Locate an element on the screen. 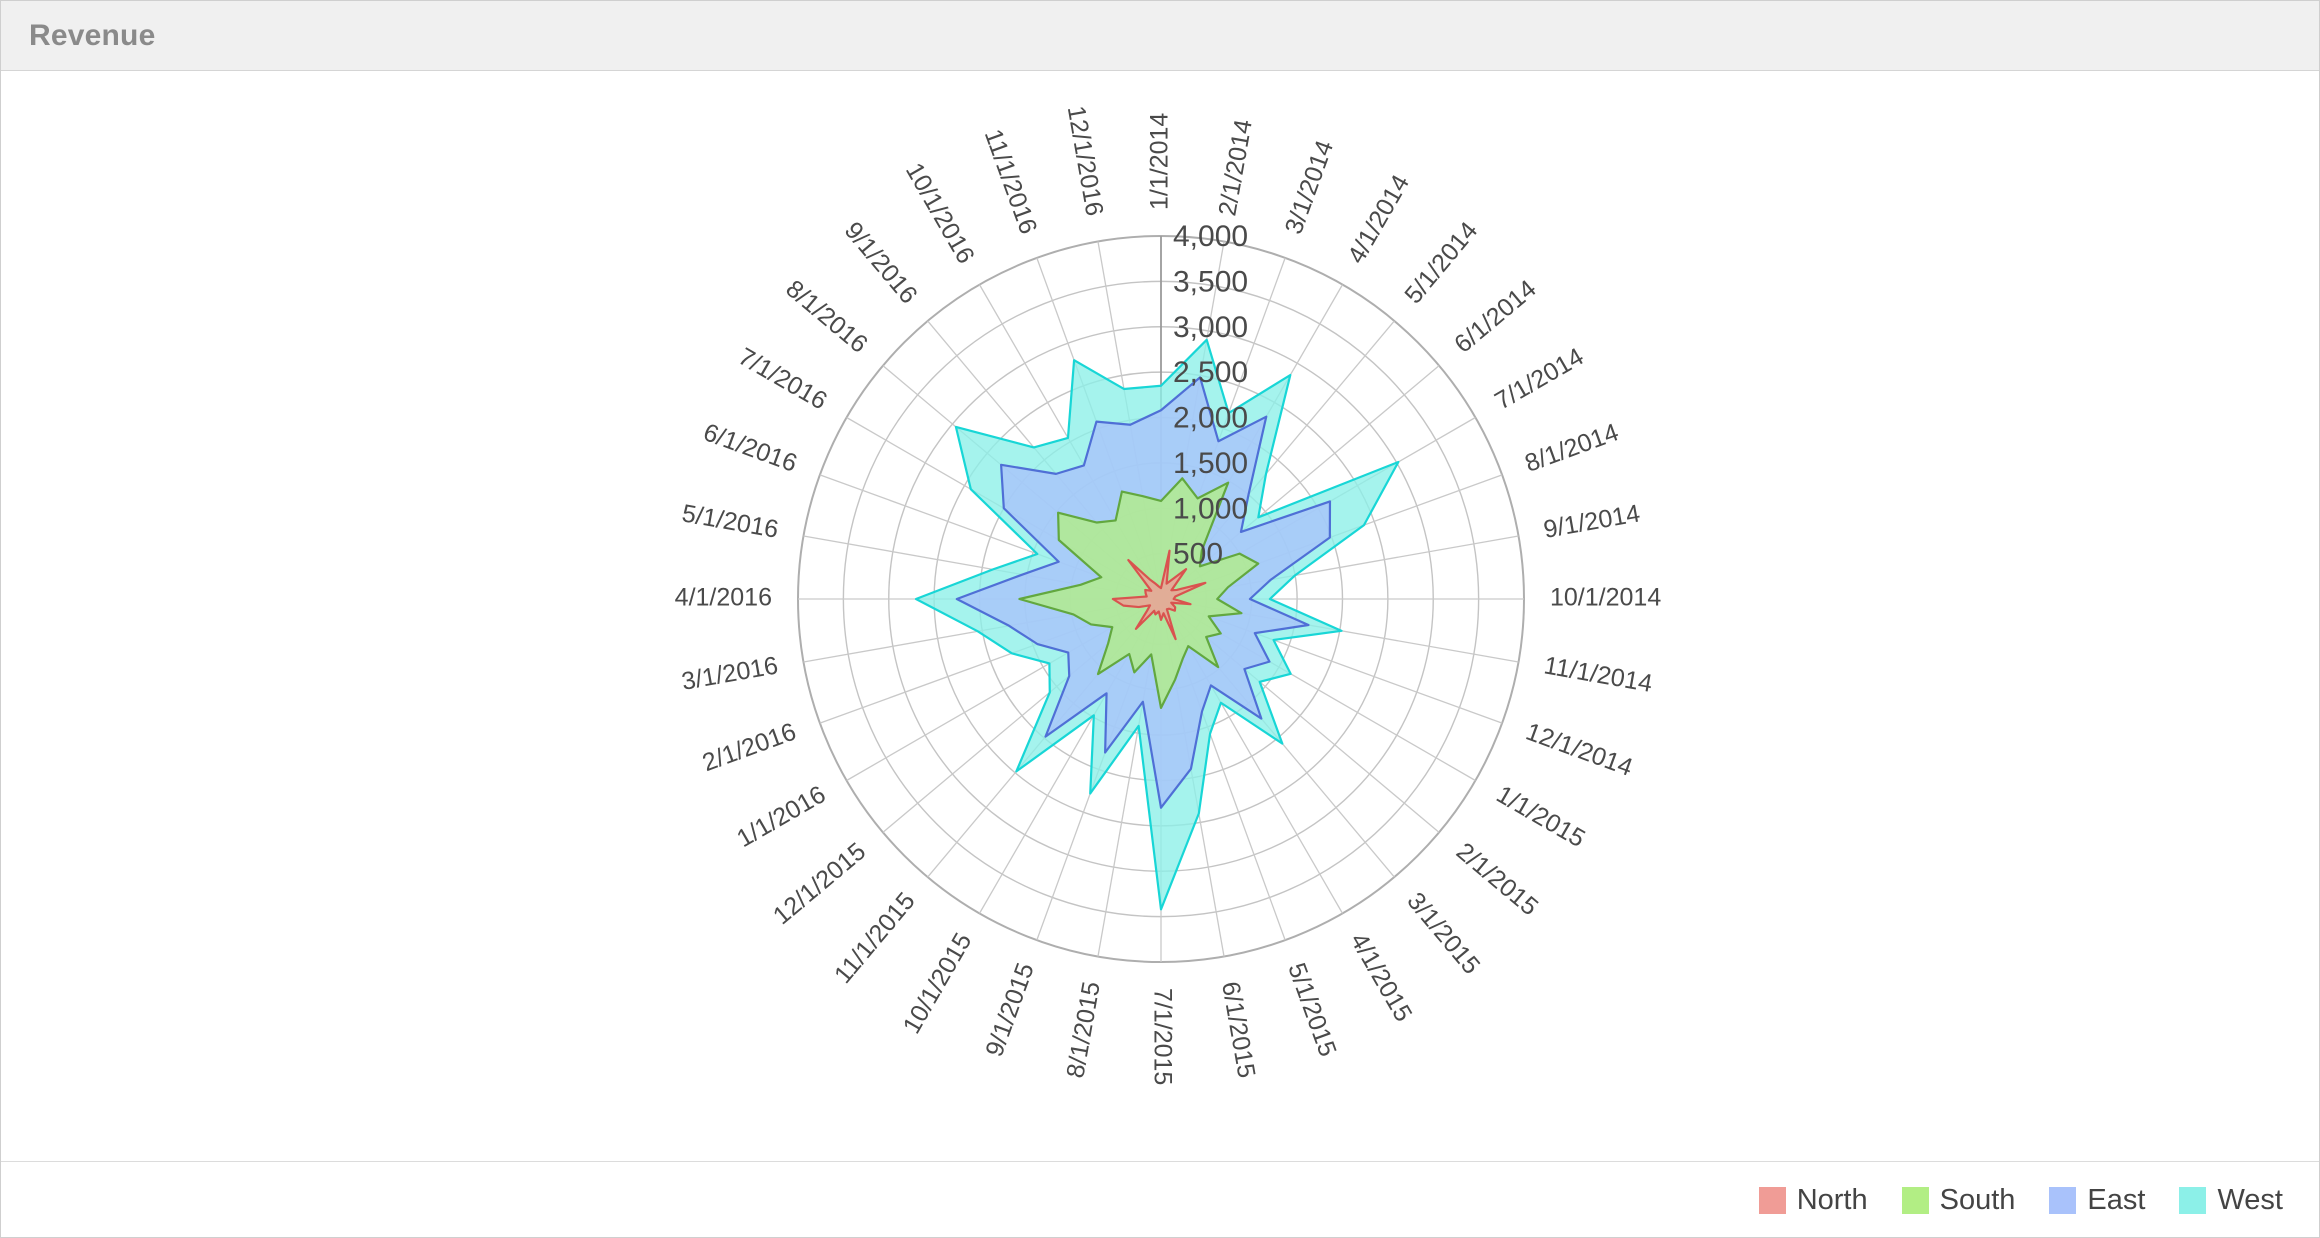 The image size is (2320, 1238). legend-label-south: South is located at coordinates (1977, 1199).